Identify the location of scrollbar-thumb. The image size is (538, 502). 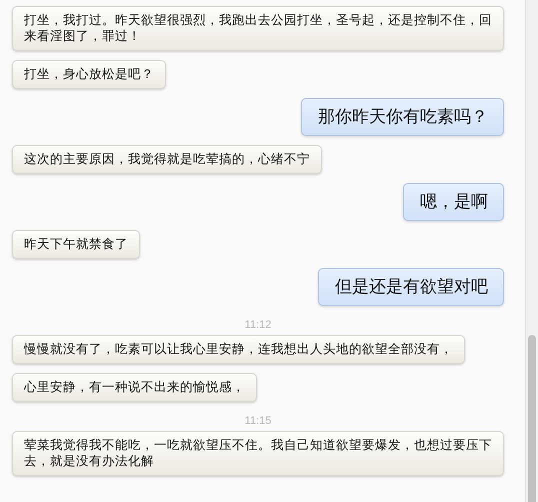
(532, 418).